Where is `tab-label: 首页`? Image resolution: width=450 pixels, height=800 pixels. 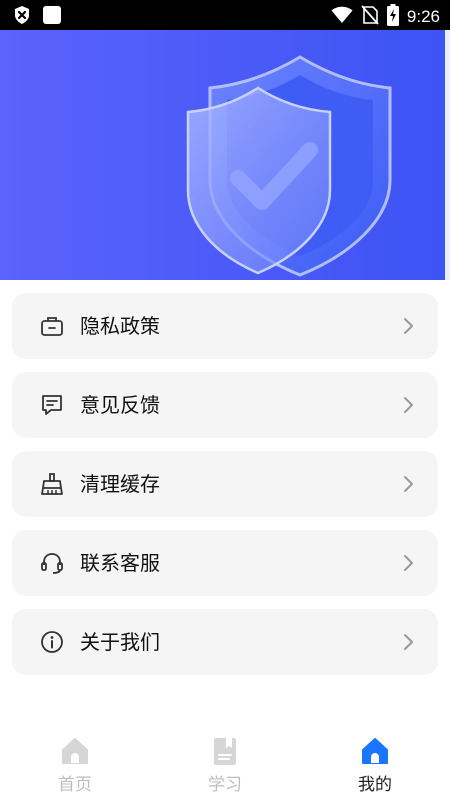 tab-label: 首页 is located at coordinates (75, 785).